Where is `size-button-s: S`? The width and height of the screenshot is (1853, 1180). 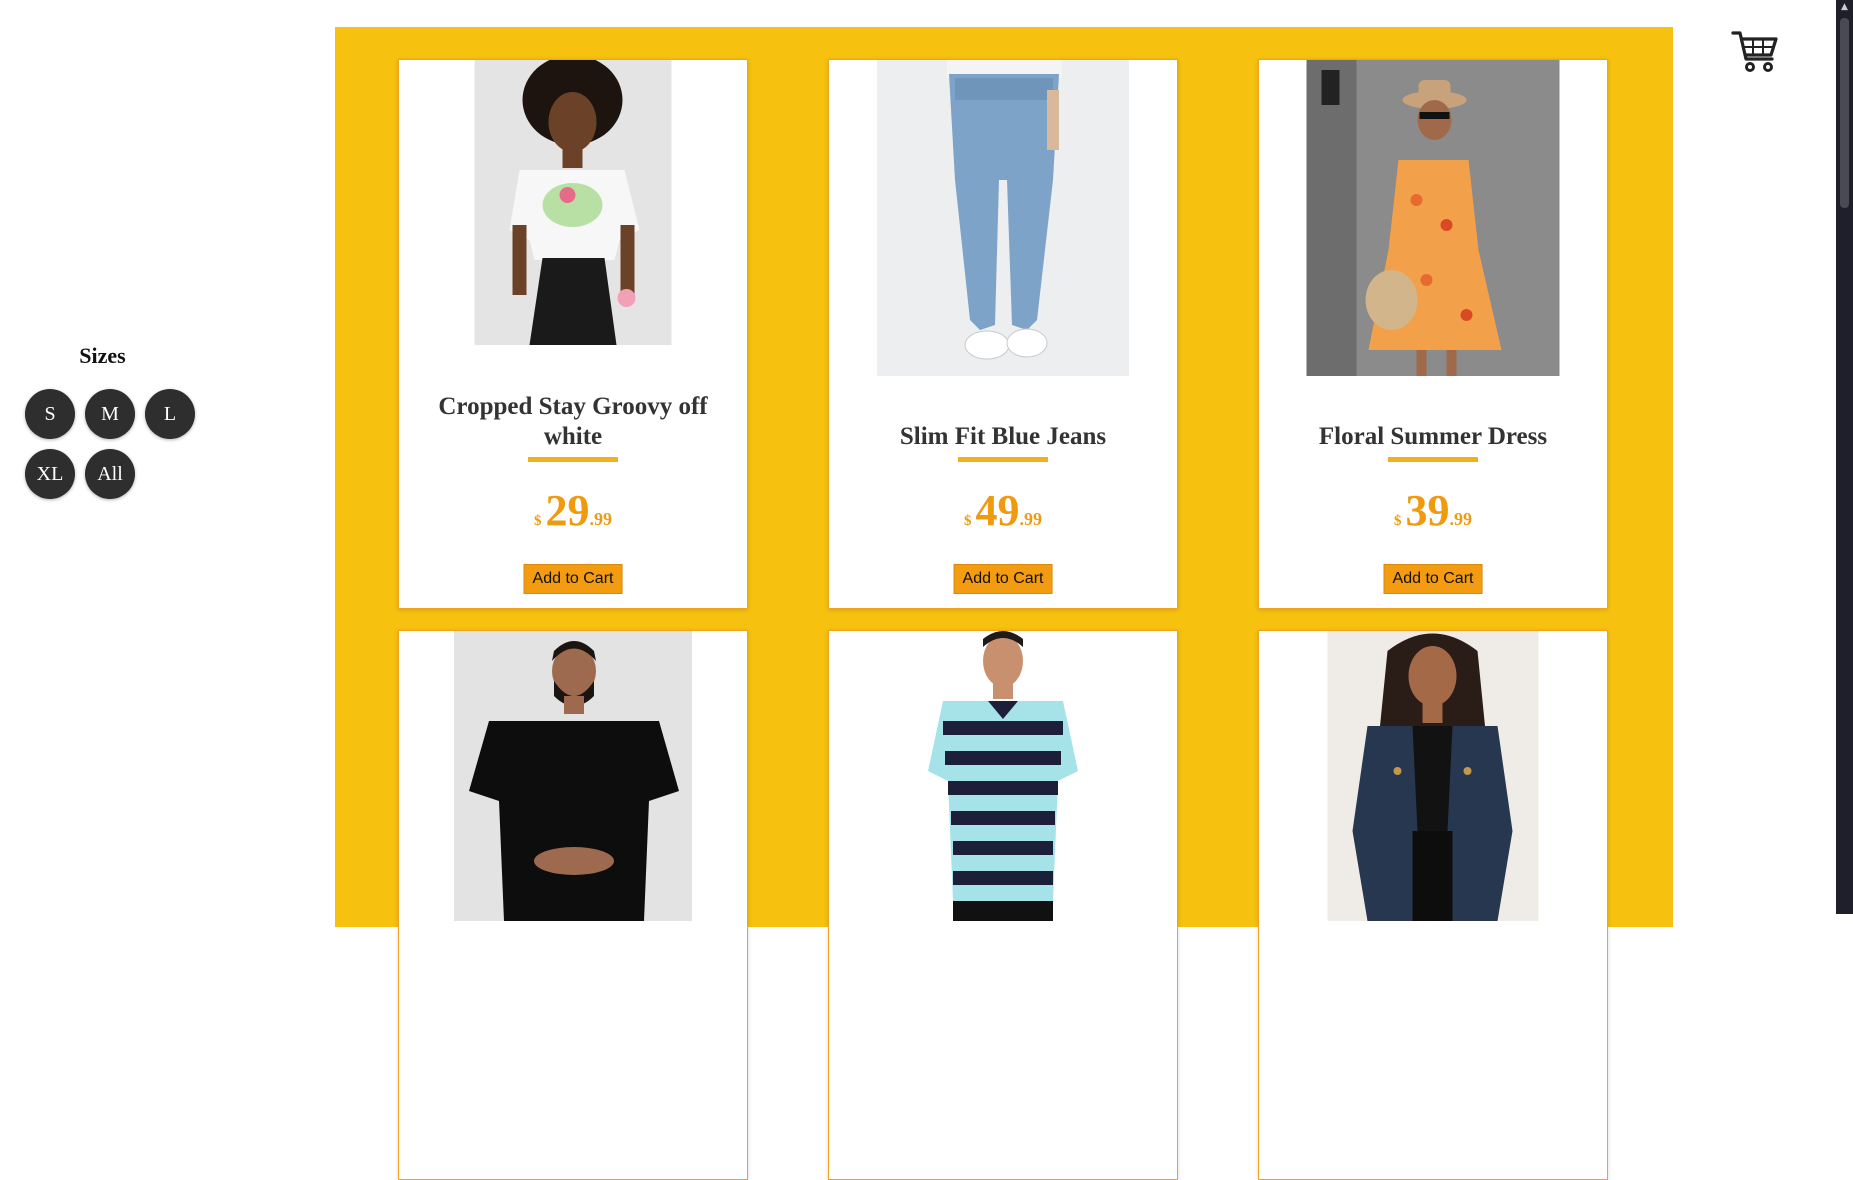 size-button-s: S is located at coordinates (50, 414).